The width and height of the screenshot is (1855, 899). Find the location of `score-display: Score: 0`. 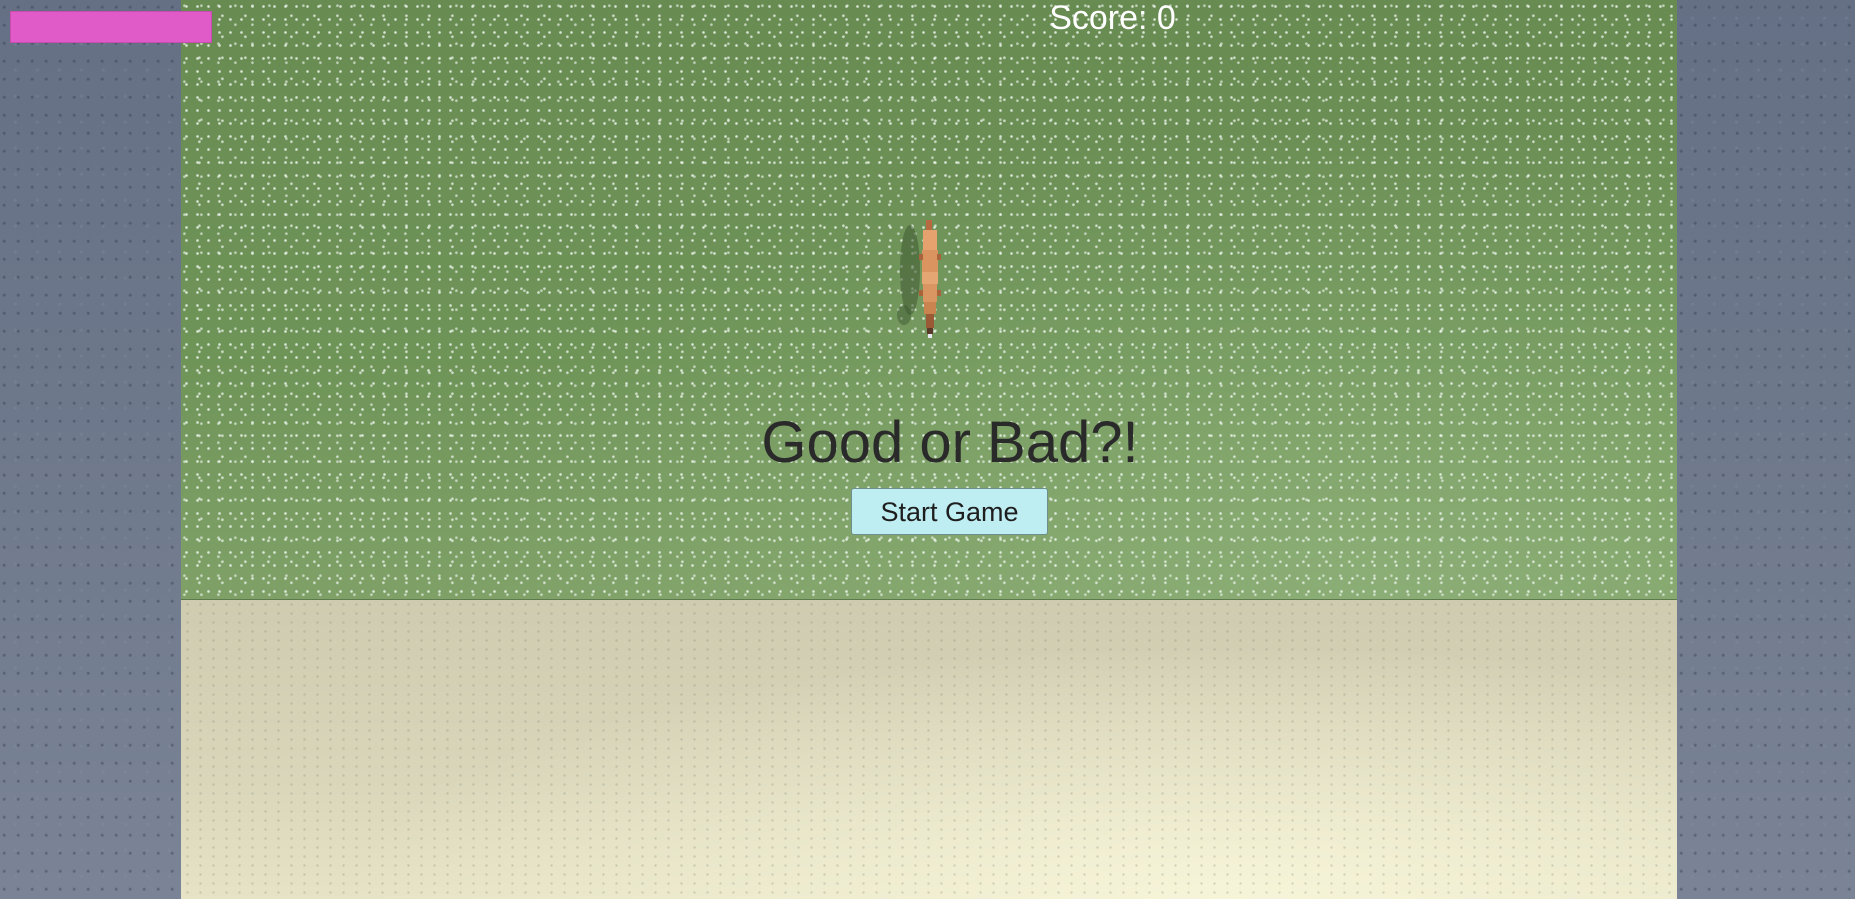

score-display: Score: 0 is located at coordinates (1112, 18).